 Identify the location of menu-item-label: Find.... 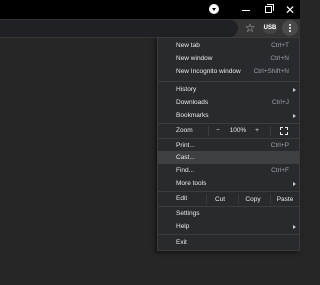
(185, 170).